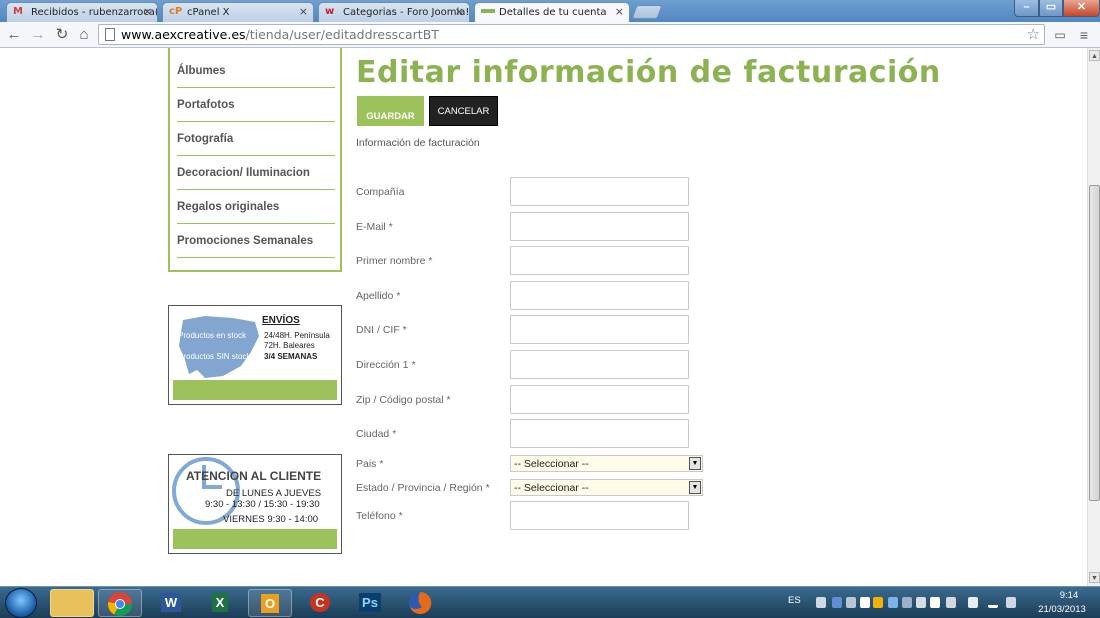  Describe the element at coordinates (274, 493) in the screenshot. I see `atencion-line1: DE LUNES A JUEVES` at that location.